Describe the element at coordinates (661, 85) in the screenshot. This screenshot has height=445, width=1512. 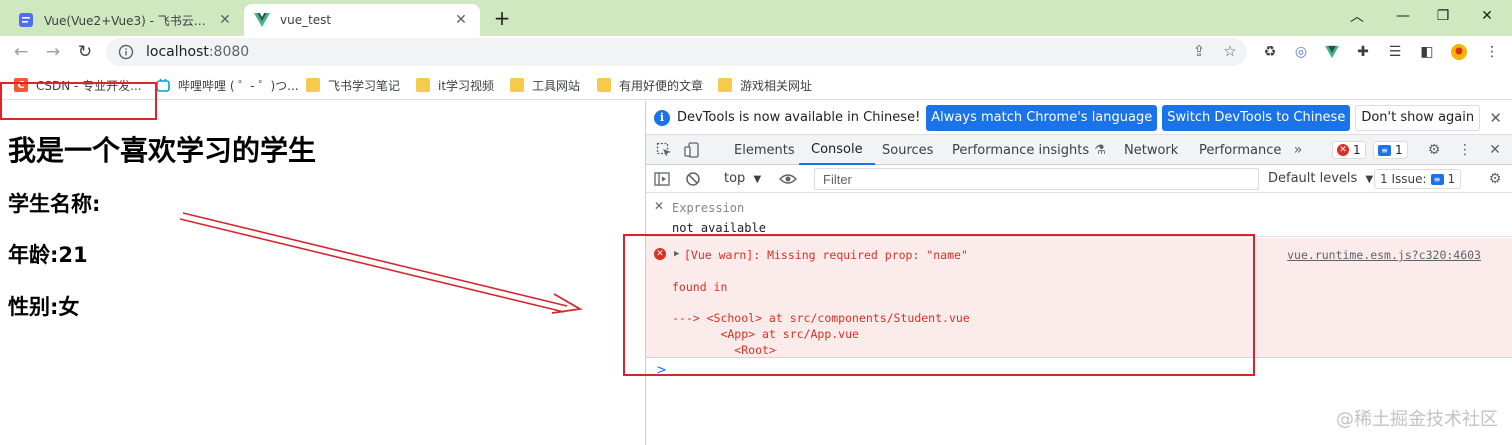
I see `bookmark-label: 有用好便的文章` at that location.